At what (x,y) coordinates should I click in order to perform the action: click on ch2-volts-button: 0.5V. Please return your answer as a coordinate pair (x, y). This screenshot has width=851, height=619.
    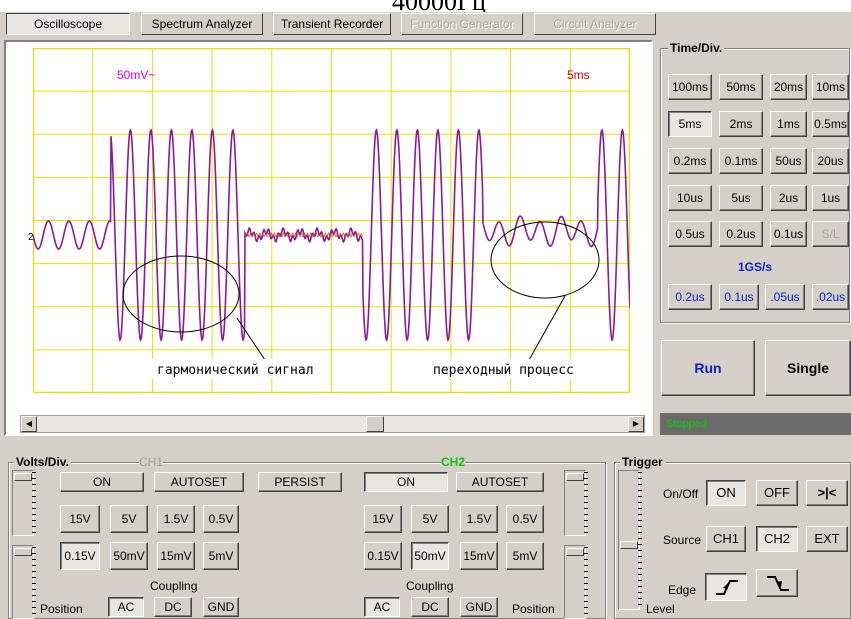
    Looking at the image, I should click on (525, 519).